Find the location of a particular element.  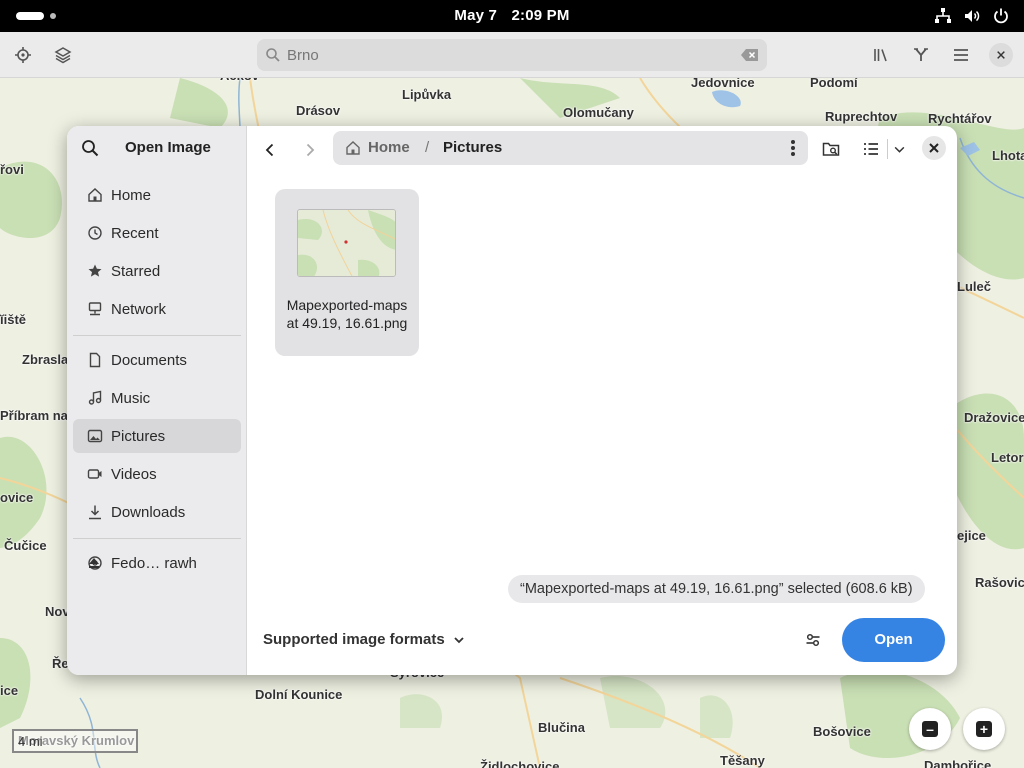

place-search-box is located at coordinates (512, 55).